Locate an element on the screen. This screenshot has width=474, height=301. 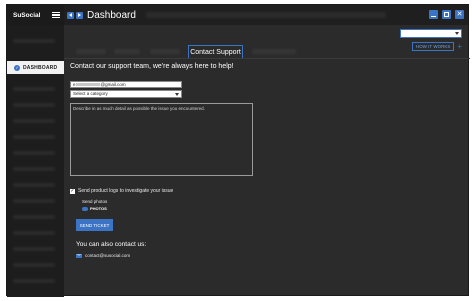
contact-heading: You can also contact us: is located at coordinates (111, 244).